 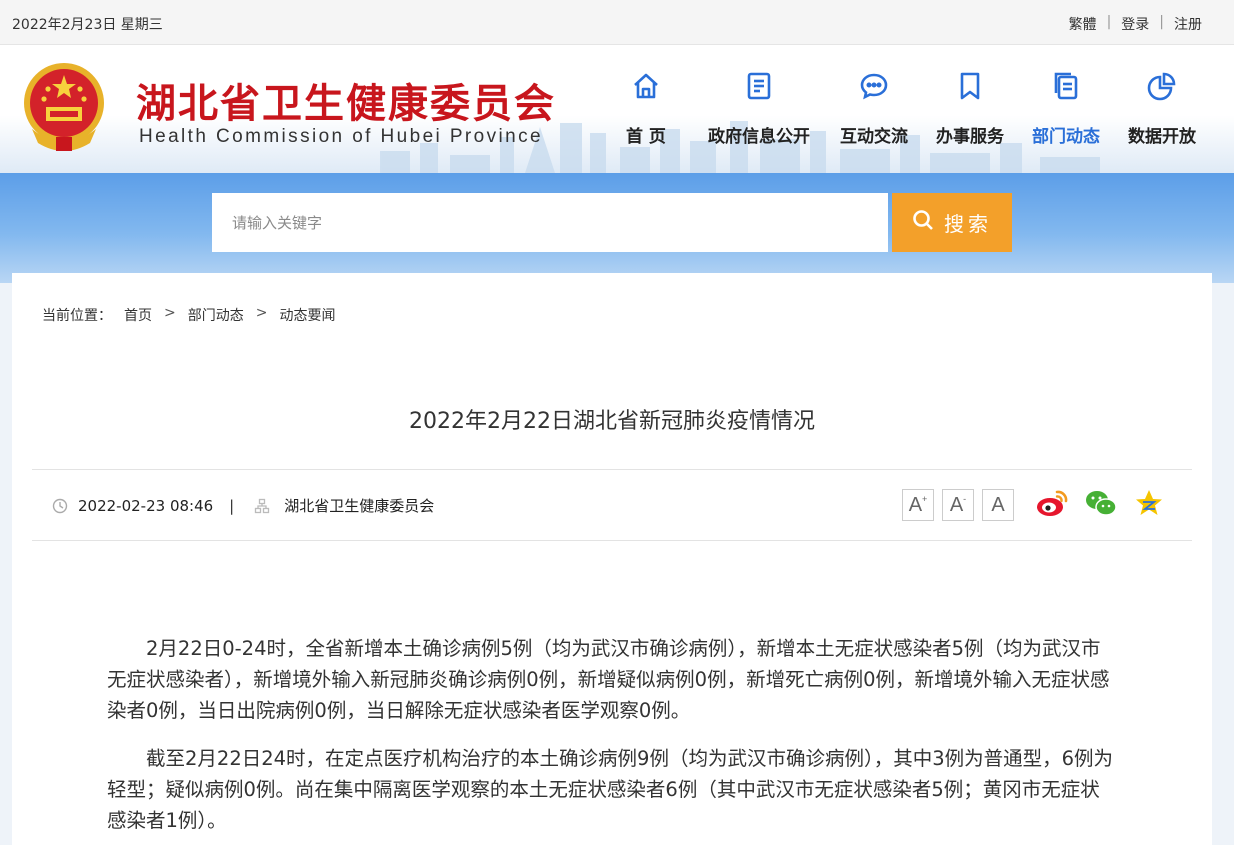 What do you see at coordinates (646, 86) in the screenshot?
I see `home-icon` at bounding box center [646, 86].